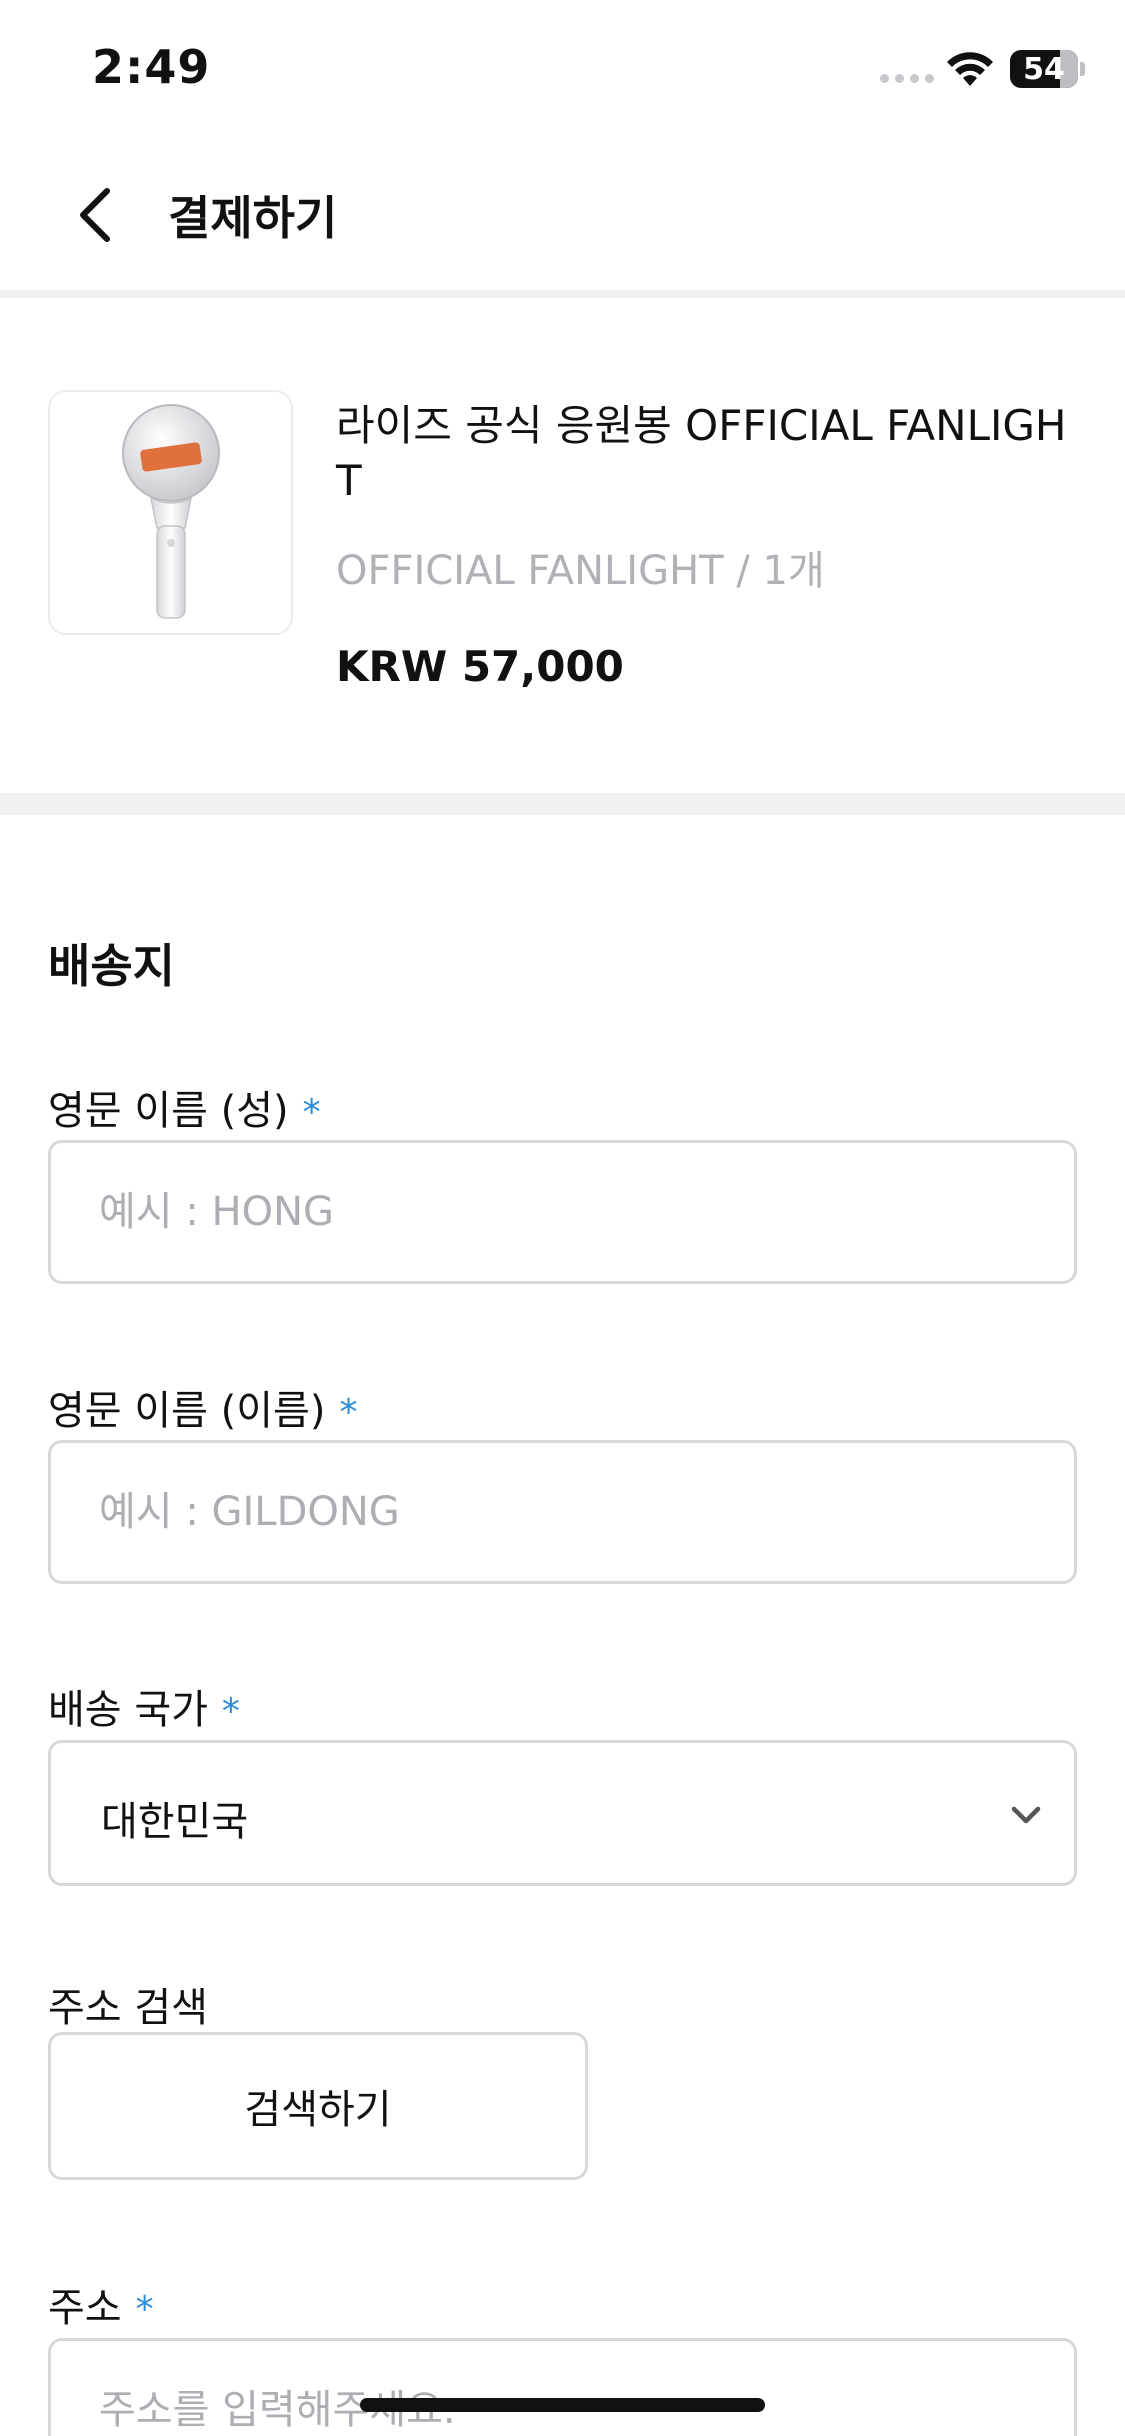  Describe the element at coordinates (580, 571) in the screenshot. I see `product-option: OFFICIAL FANLIGHT / 1개` at that location.